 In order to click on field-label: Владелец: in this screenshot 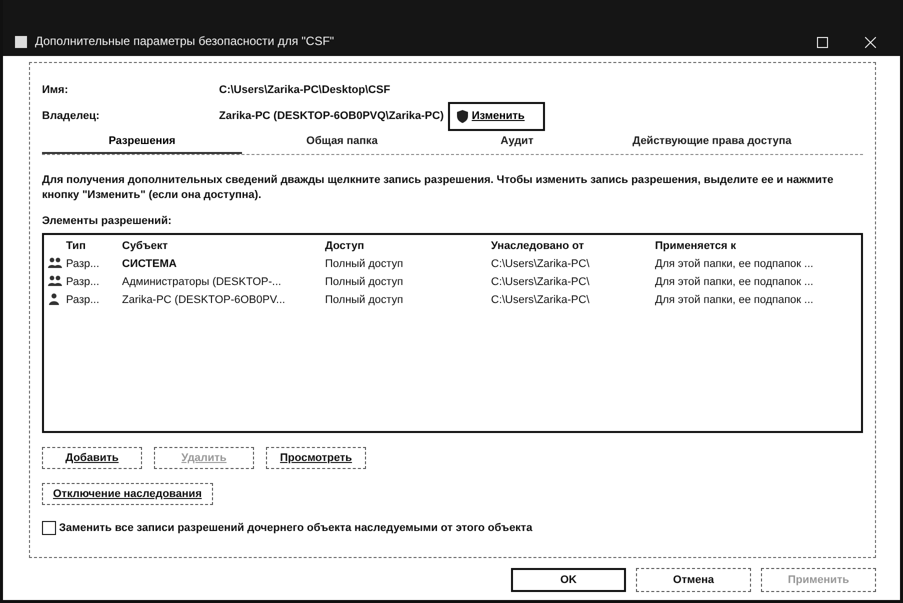, I will do `click(71, 116)`.